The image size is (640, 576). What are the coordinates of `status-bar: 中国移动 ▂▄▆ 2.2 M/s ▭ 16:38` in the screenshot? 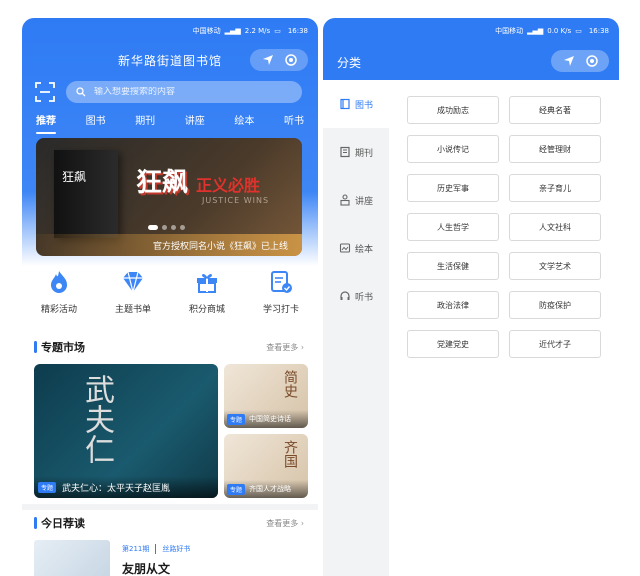 It's located at (170, 31).